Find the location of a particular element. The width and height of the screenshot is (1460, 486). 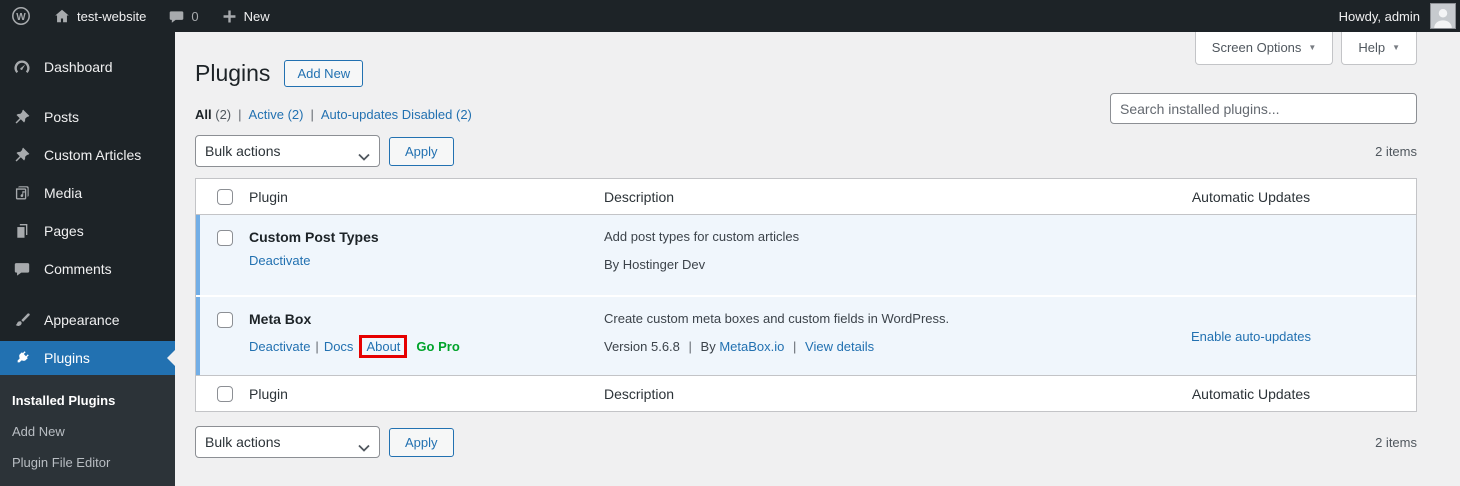

sidebar-item-pages: Pages is located at coordinates (87, 231).